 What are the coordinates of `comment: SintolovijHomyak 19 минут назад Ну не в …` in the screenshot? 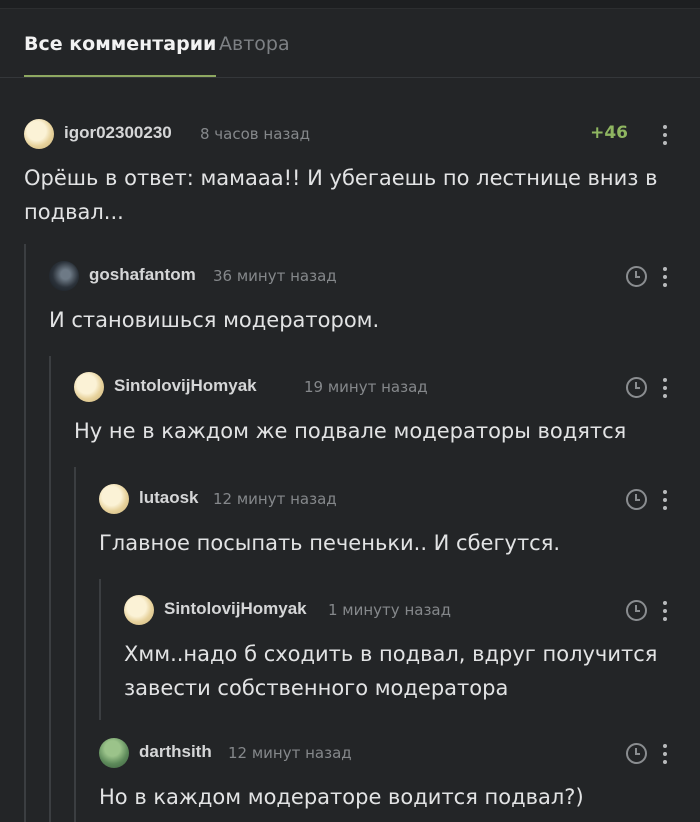 It's located at (375, 409).